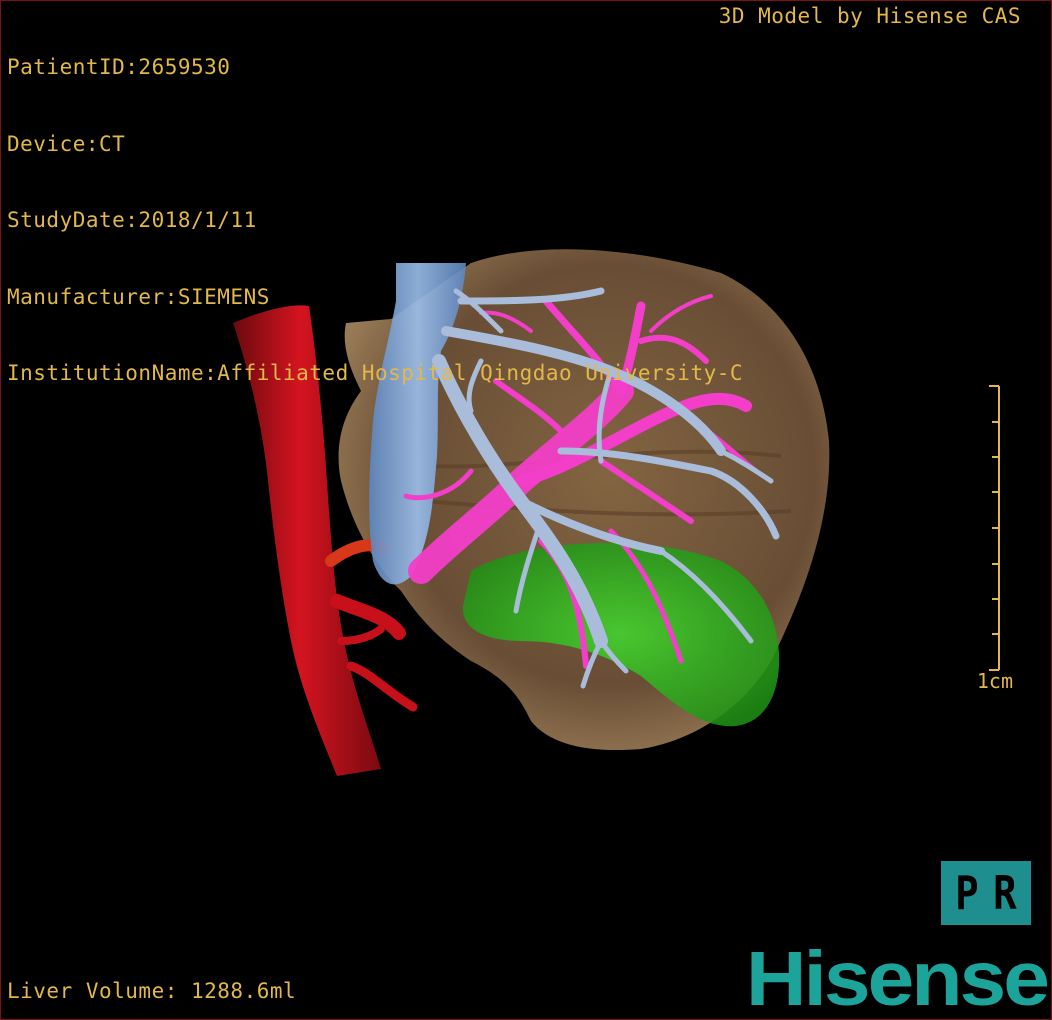 The height and width of the screenshot is (1020, 1052). I want to click on study-date-text: StudyDate:2018/1/11, so click(132, 220).